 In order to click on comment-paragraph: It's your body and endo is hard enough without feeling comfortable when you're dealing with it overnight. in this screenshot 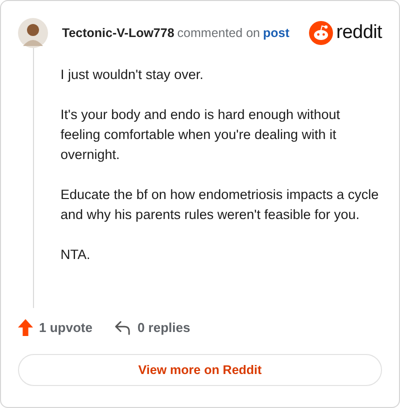, I will do `click(201, 135)`.